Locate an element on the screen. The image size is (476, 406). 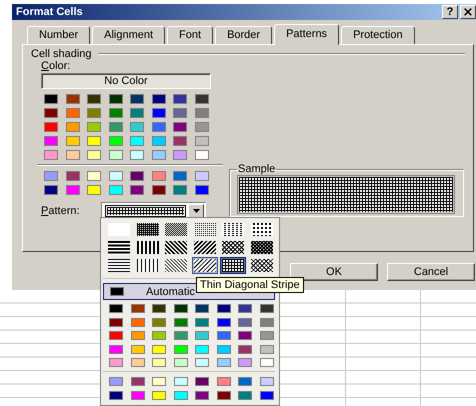
tab: Patterns is located at coordinates (307, 34).